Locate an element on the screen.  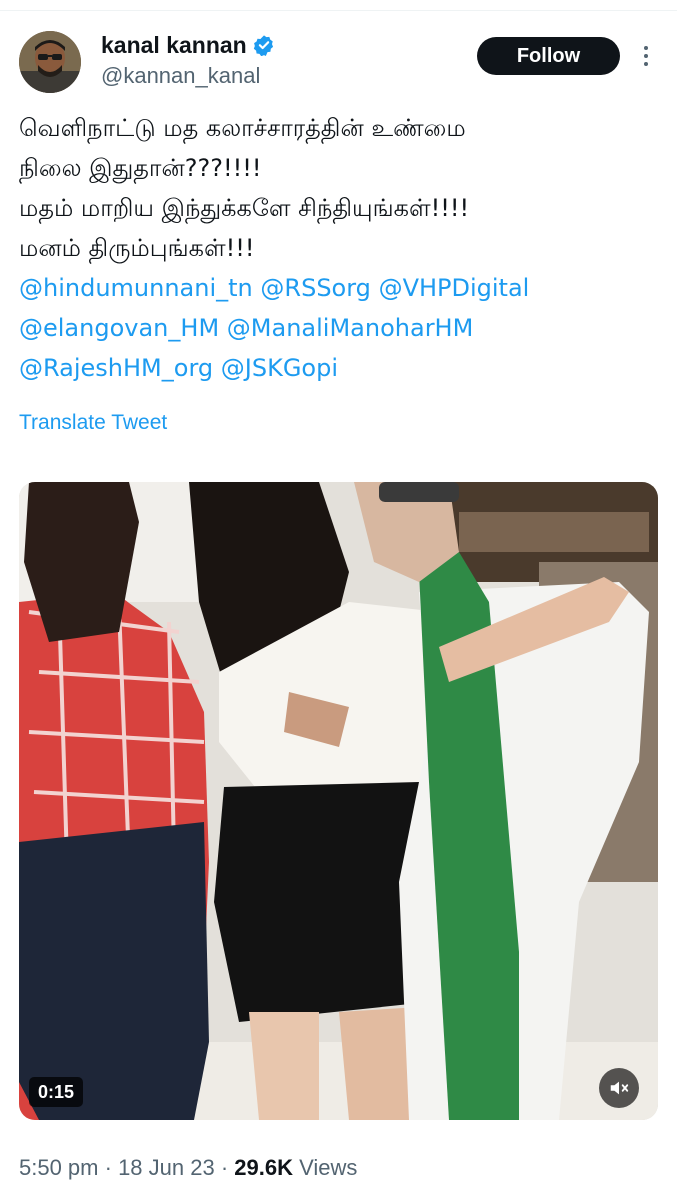
follow-button: Follow is located at coordinates (548, 56).